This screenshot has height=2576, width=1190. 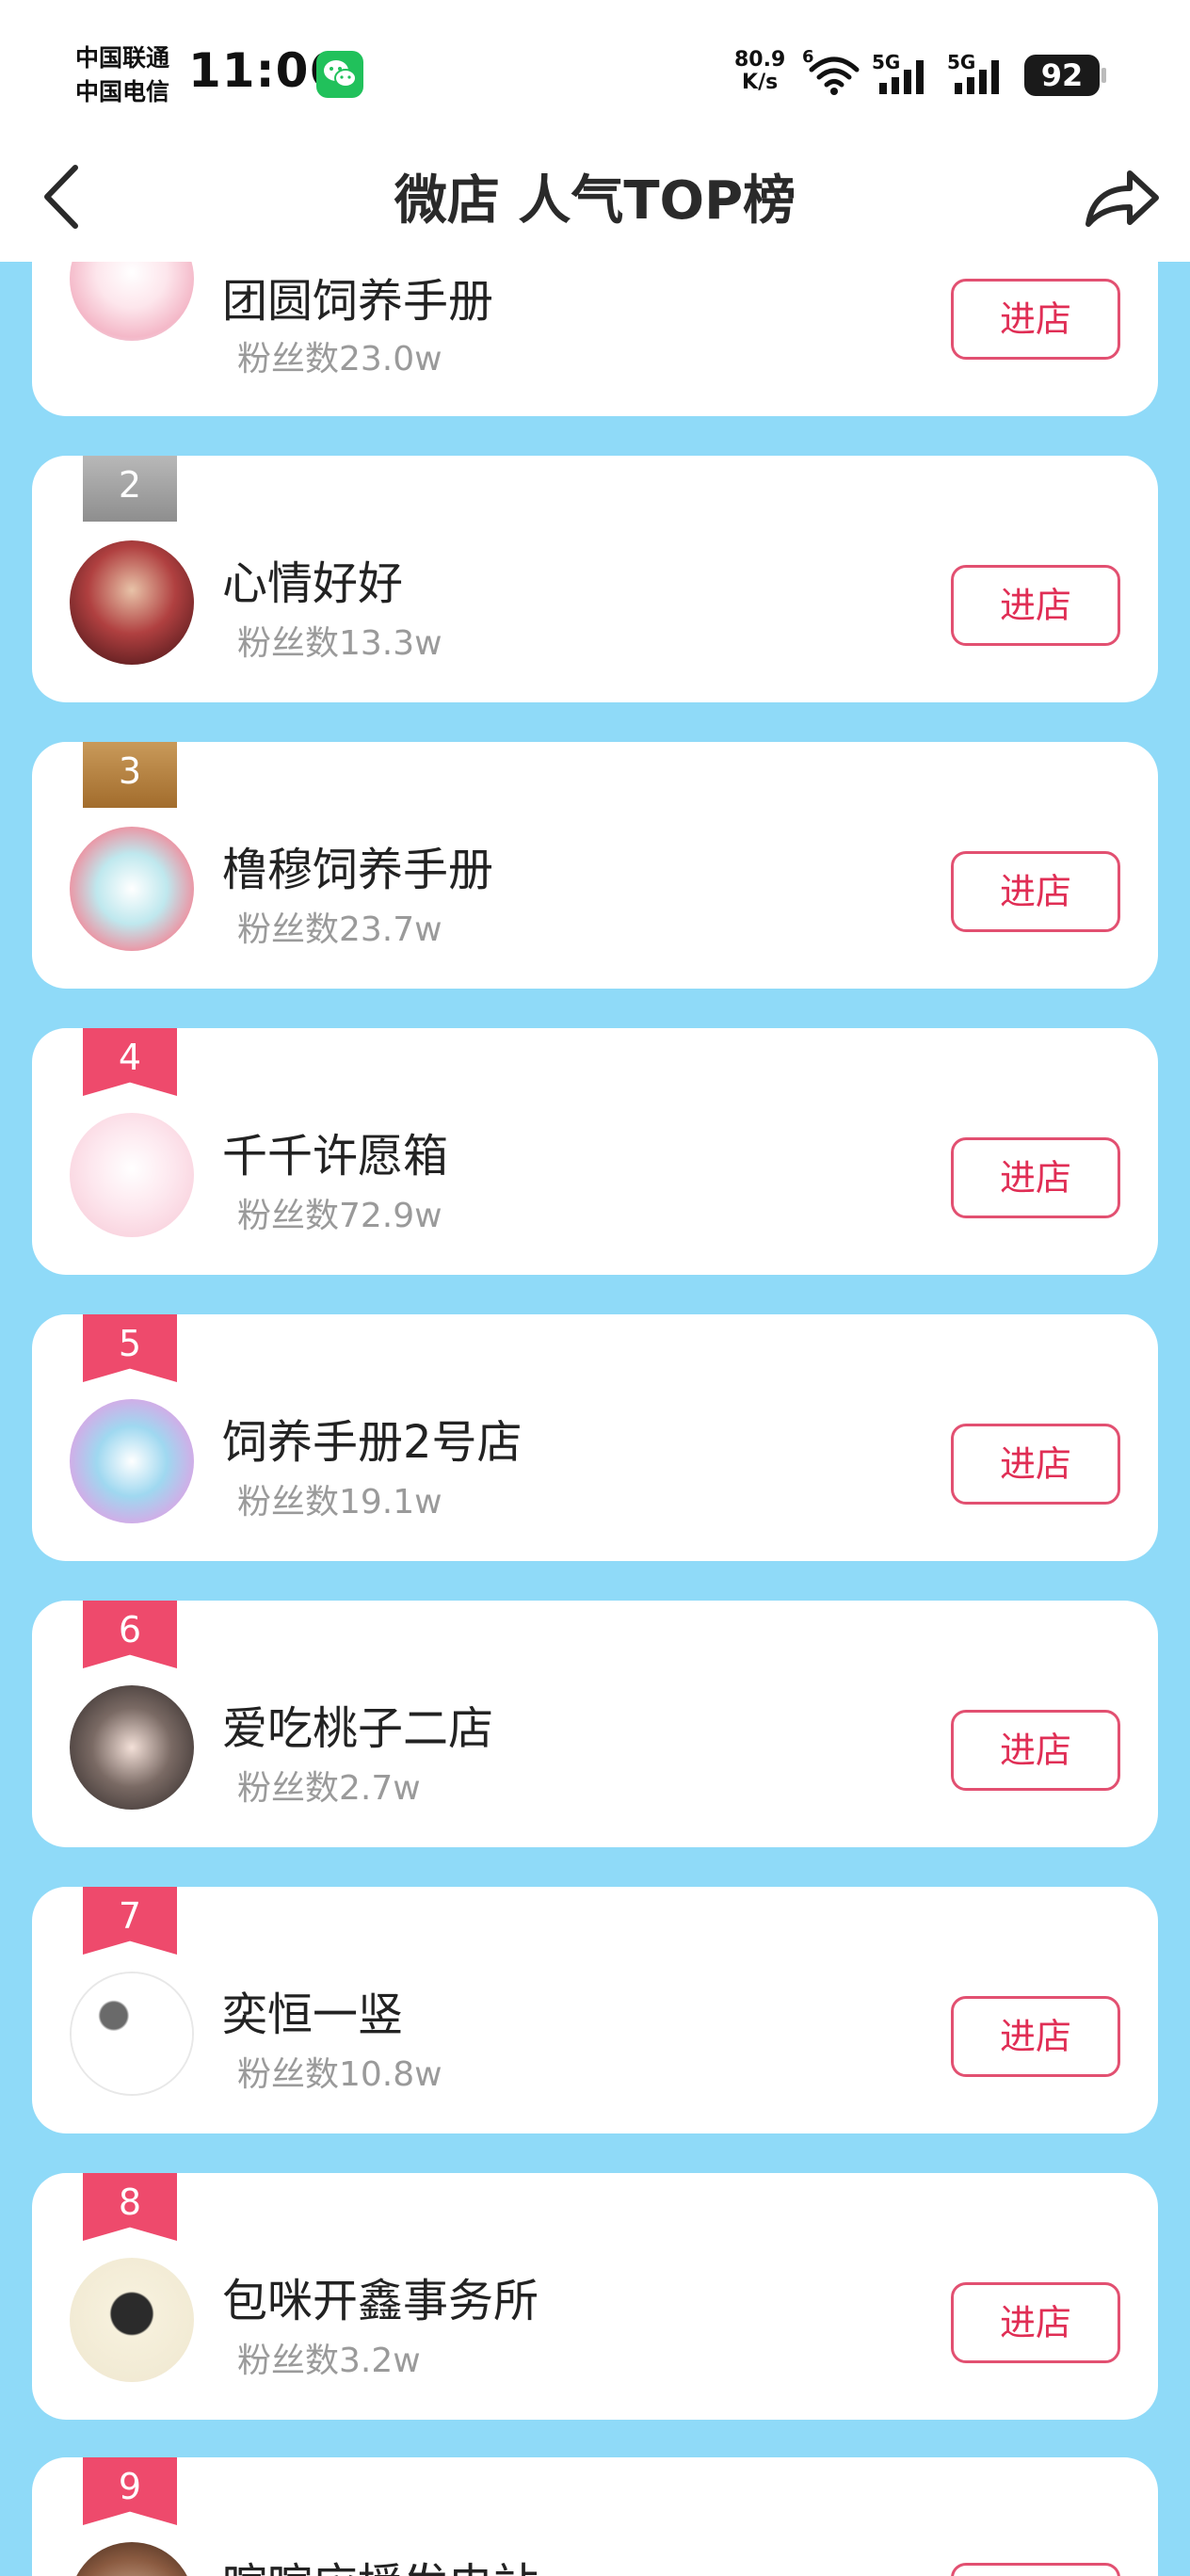 I want to click on fans-count: 粉丝数19.1w, so click(x=339, y=1502).